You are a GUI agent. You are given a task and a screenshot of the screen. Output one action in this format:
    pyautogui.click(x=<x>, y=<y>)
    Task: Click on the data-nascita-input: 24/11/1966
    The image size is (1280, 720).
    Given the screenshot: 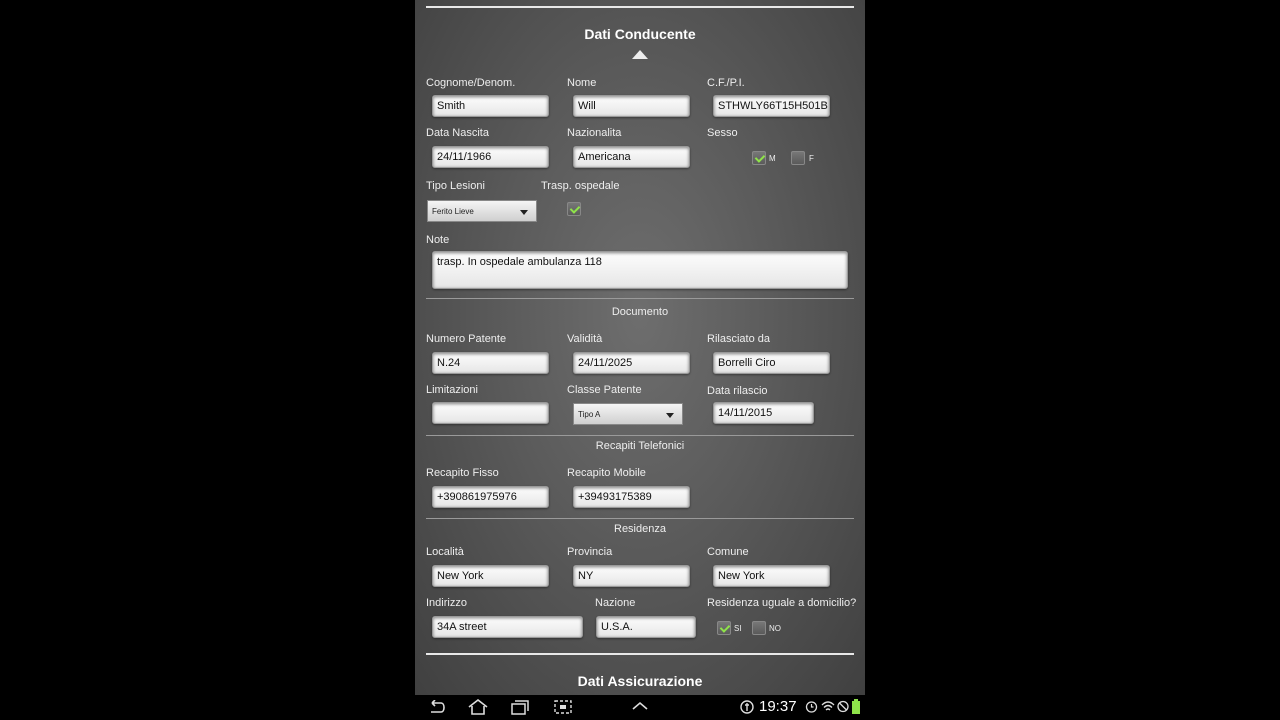 What is the action you would take?
    pyautogui.click(x=490, y=157)
    